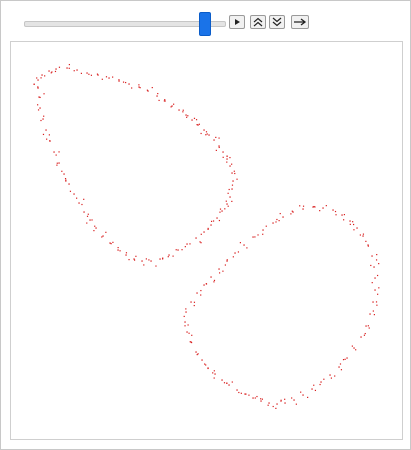 Image resolution: width=411 pixels, height=450 pixels. What do you see at coordinates (258, 22) in the screenshot?
I see `faster-button` at bounding box center [258, 22].